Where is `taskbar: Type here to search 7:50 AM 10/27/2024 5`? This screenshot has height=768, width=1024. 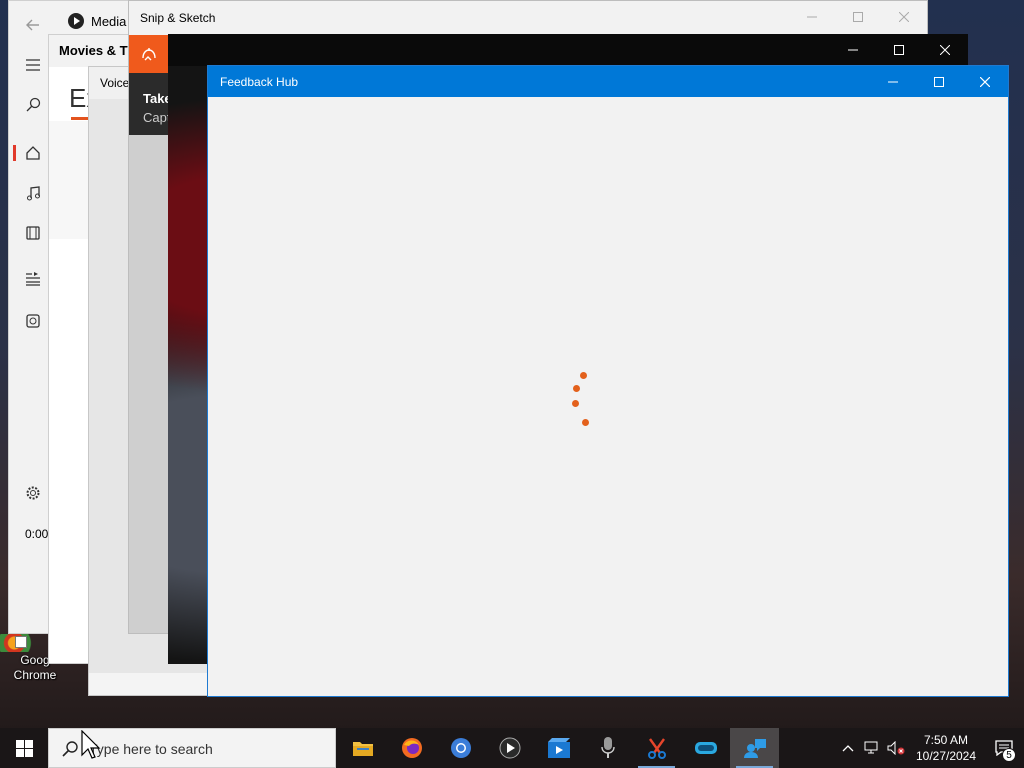 taskbar: Type here to search 7:50 AM 10/27/2024 5 is located at coordinates (512, 748).